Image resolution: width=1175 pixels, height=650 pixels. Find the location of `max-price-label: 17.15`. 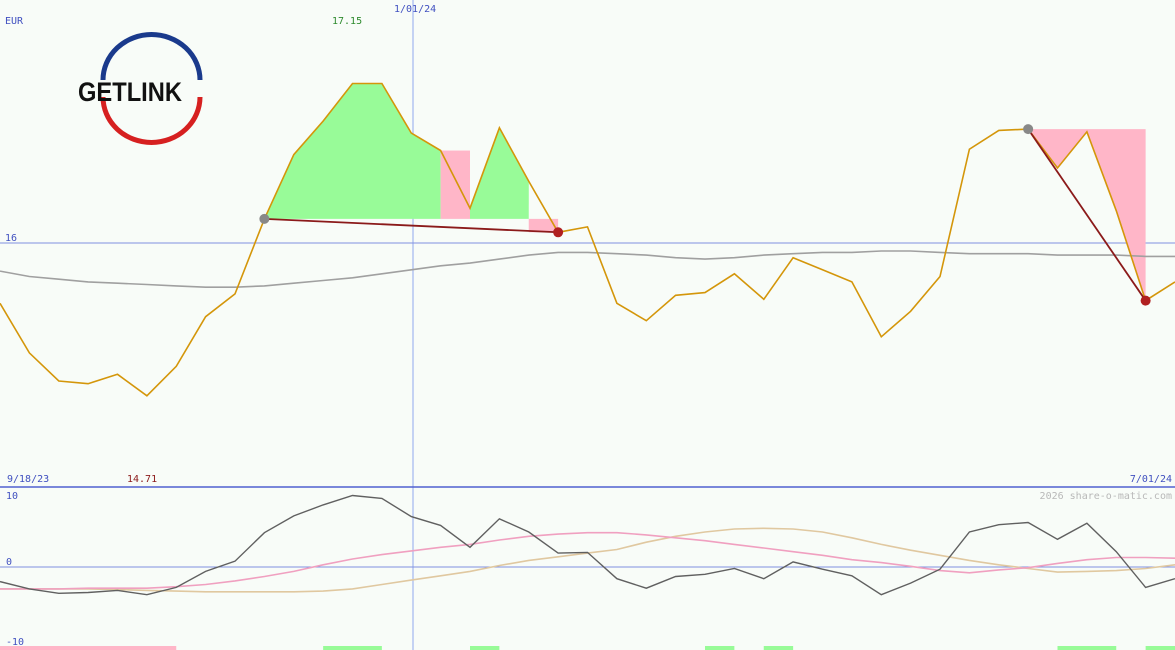

max-price-label: 17.15 is located at coordinates (347, 21).